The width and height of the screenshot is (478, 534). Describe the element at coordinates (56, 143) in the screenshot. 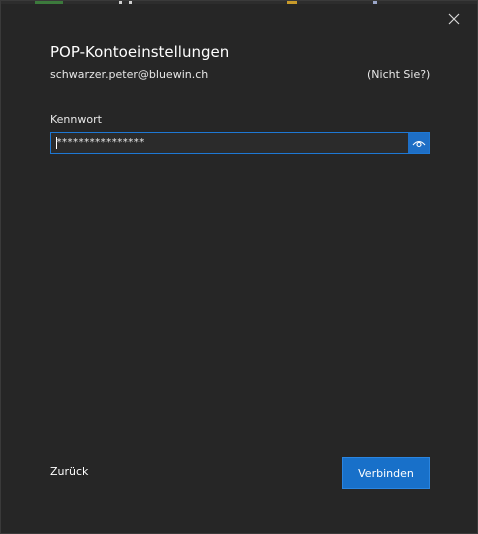

I see `text-caret` at that location.